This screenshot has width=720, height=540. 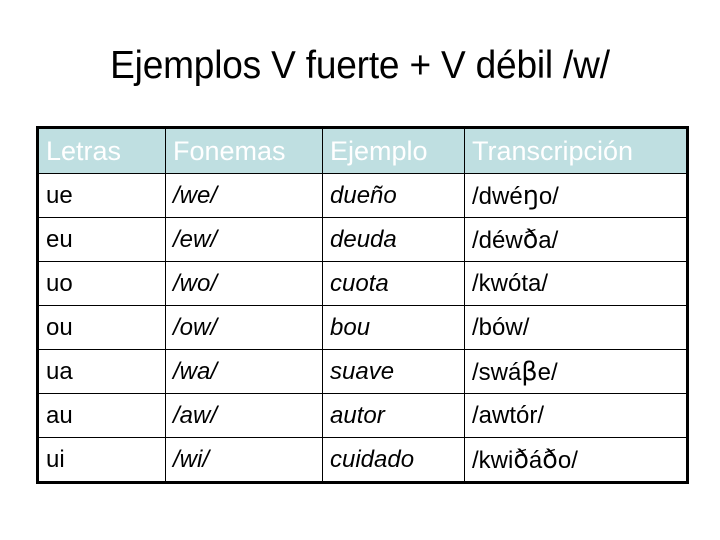 I want to click on table-row: au /aw/ autor /awtór/, so click(x=362, y=415).